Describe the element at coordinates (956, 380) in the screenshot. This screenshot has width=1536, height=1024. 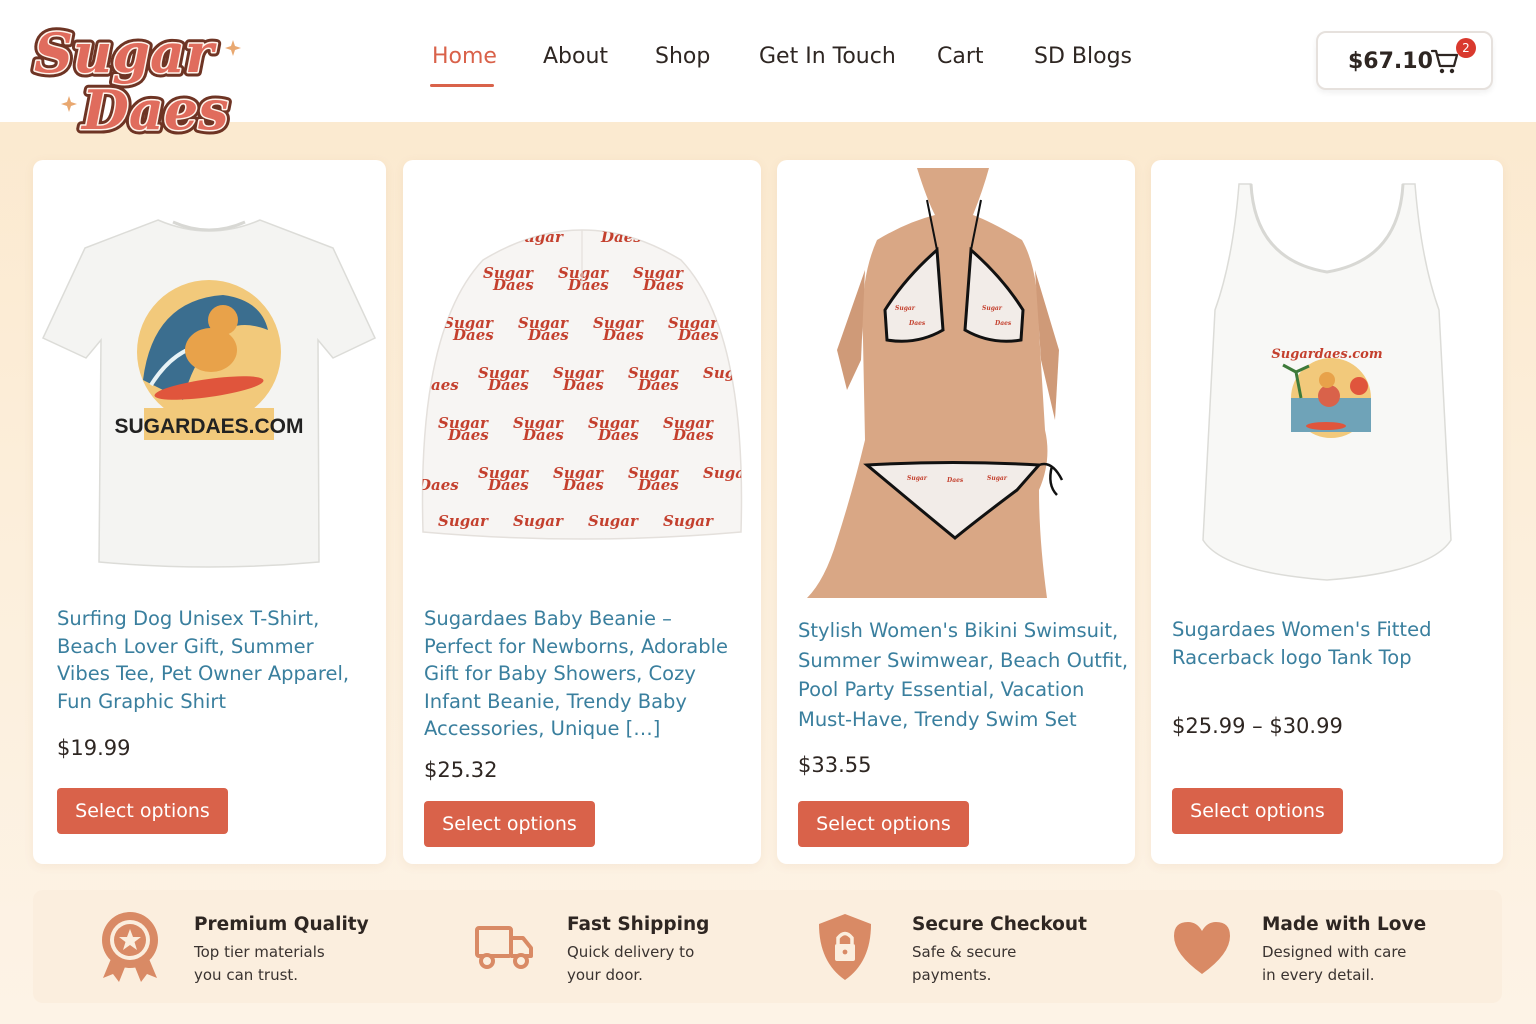
I see `product-image-bikini: Sugar Daes Sugar Daes Sugar Daes Sugar` at that location.